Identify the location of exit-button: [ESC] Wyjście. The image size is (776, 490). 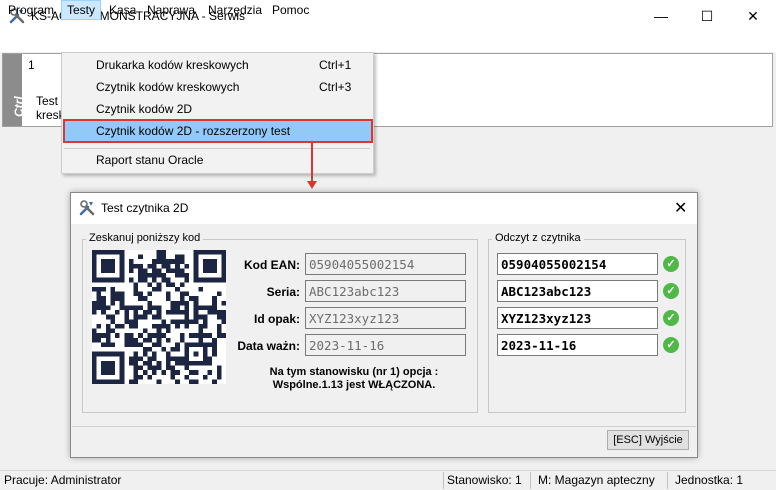
(648, 440).